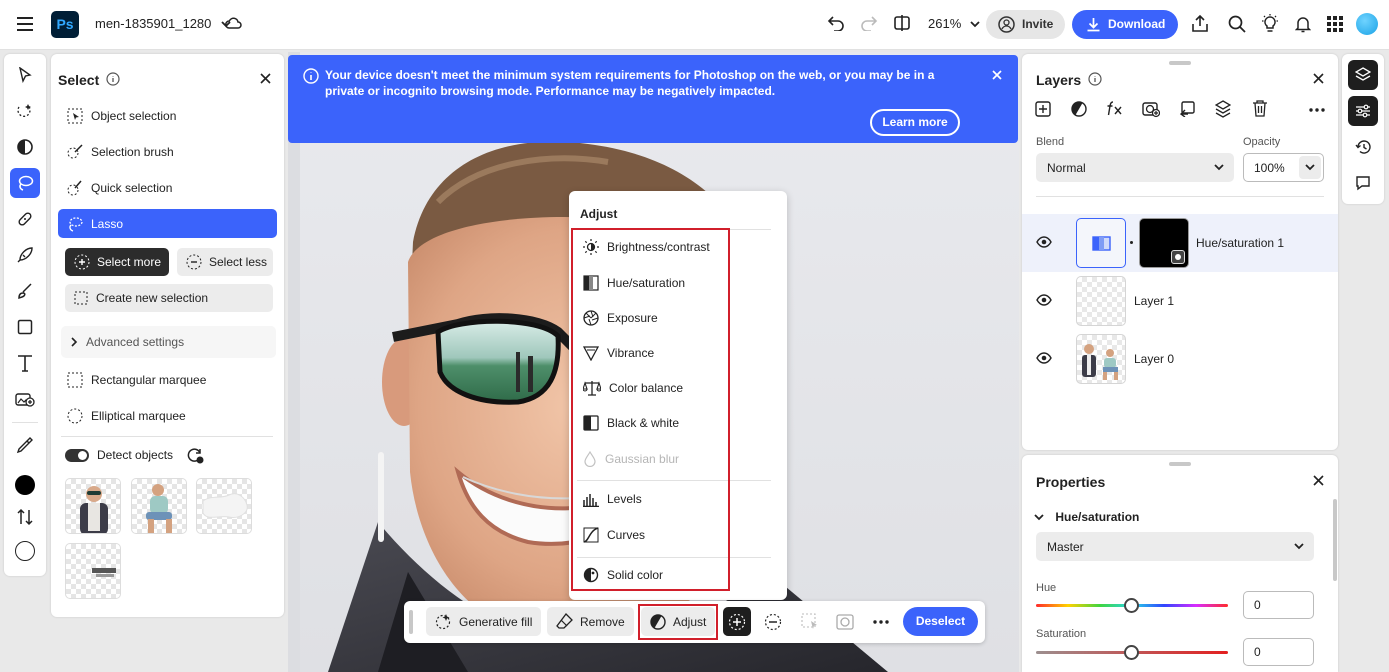  I want to click on mask-layer-icon, so click(1151, 109).